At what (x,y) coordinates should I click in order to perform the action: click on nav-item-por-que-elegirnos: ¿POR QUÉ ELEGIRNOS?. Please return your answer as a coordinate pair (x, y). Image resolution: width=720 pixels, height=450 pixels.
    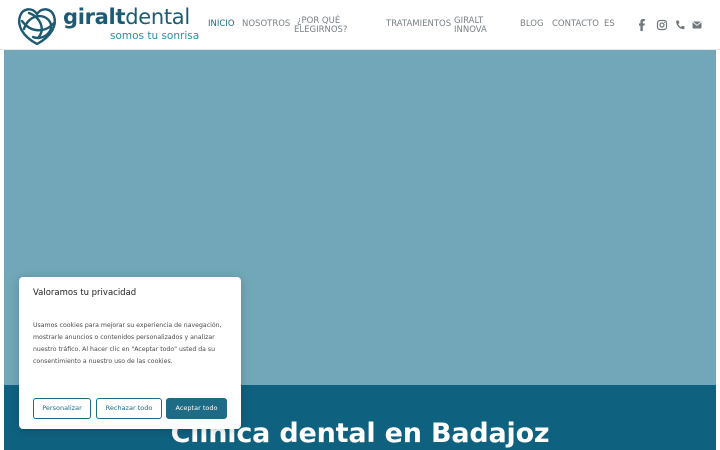
    Looking at the image, I should click on (321, 26).